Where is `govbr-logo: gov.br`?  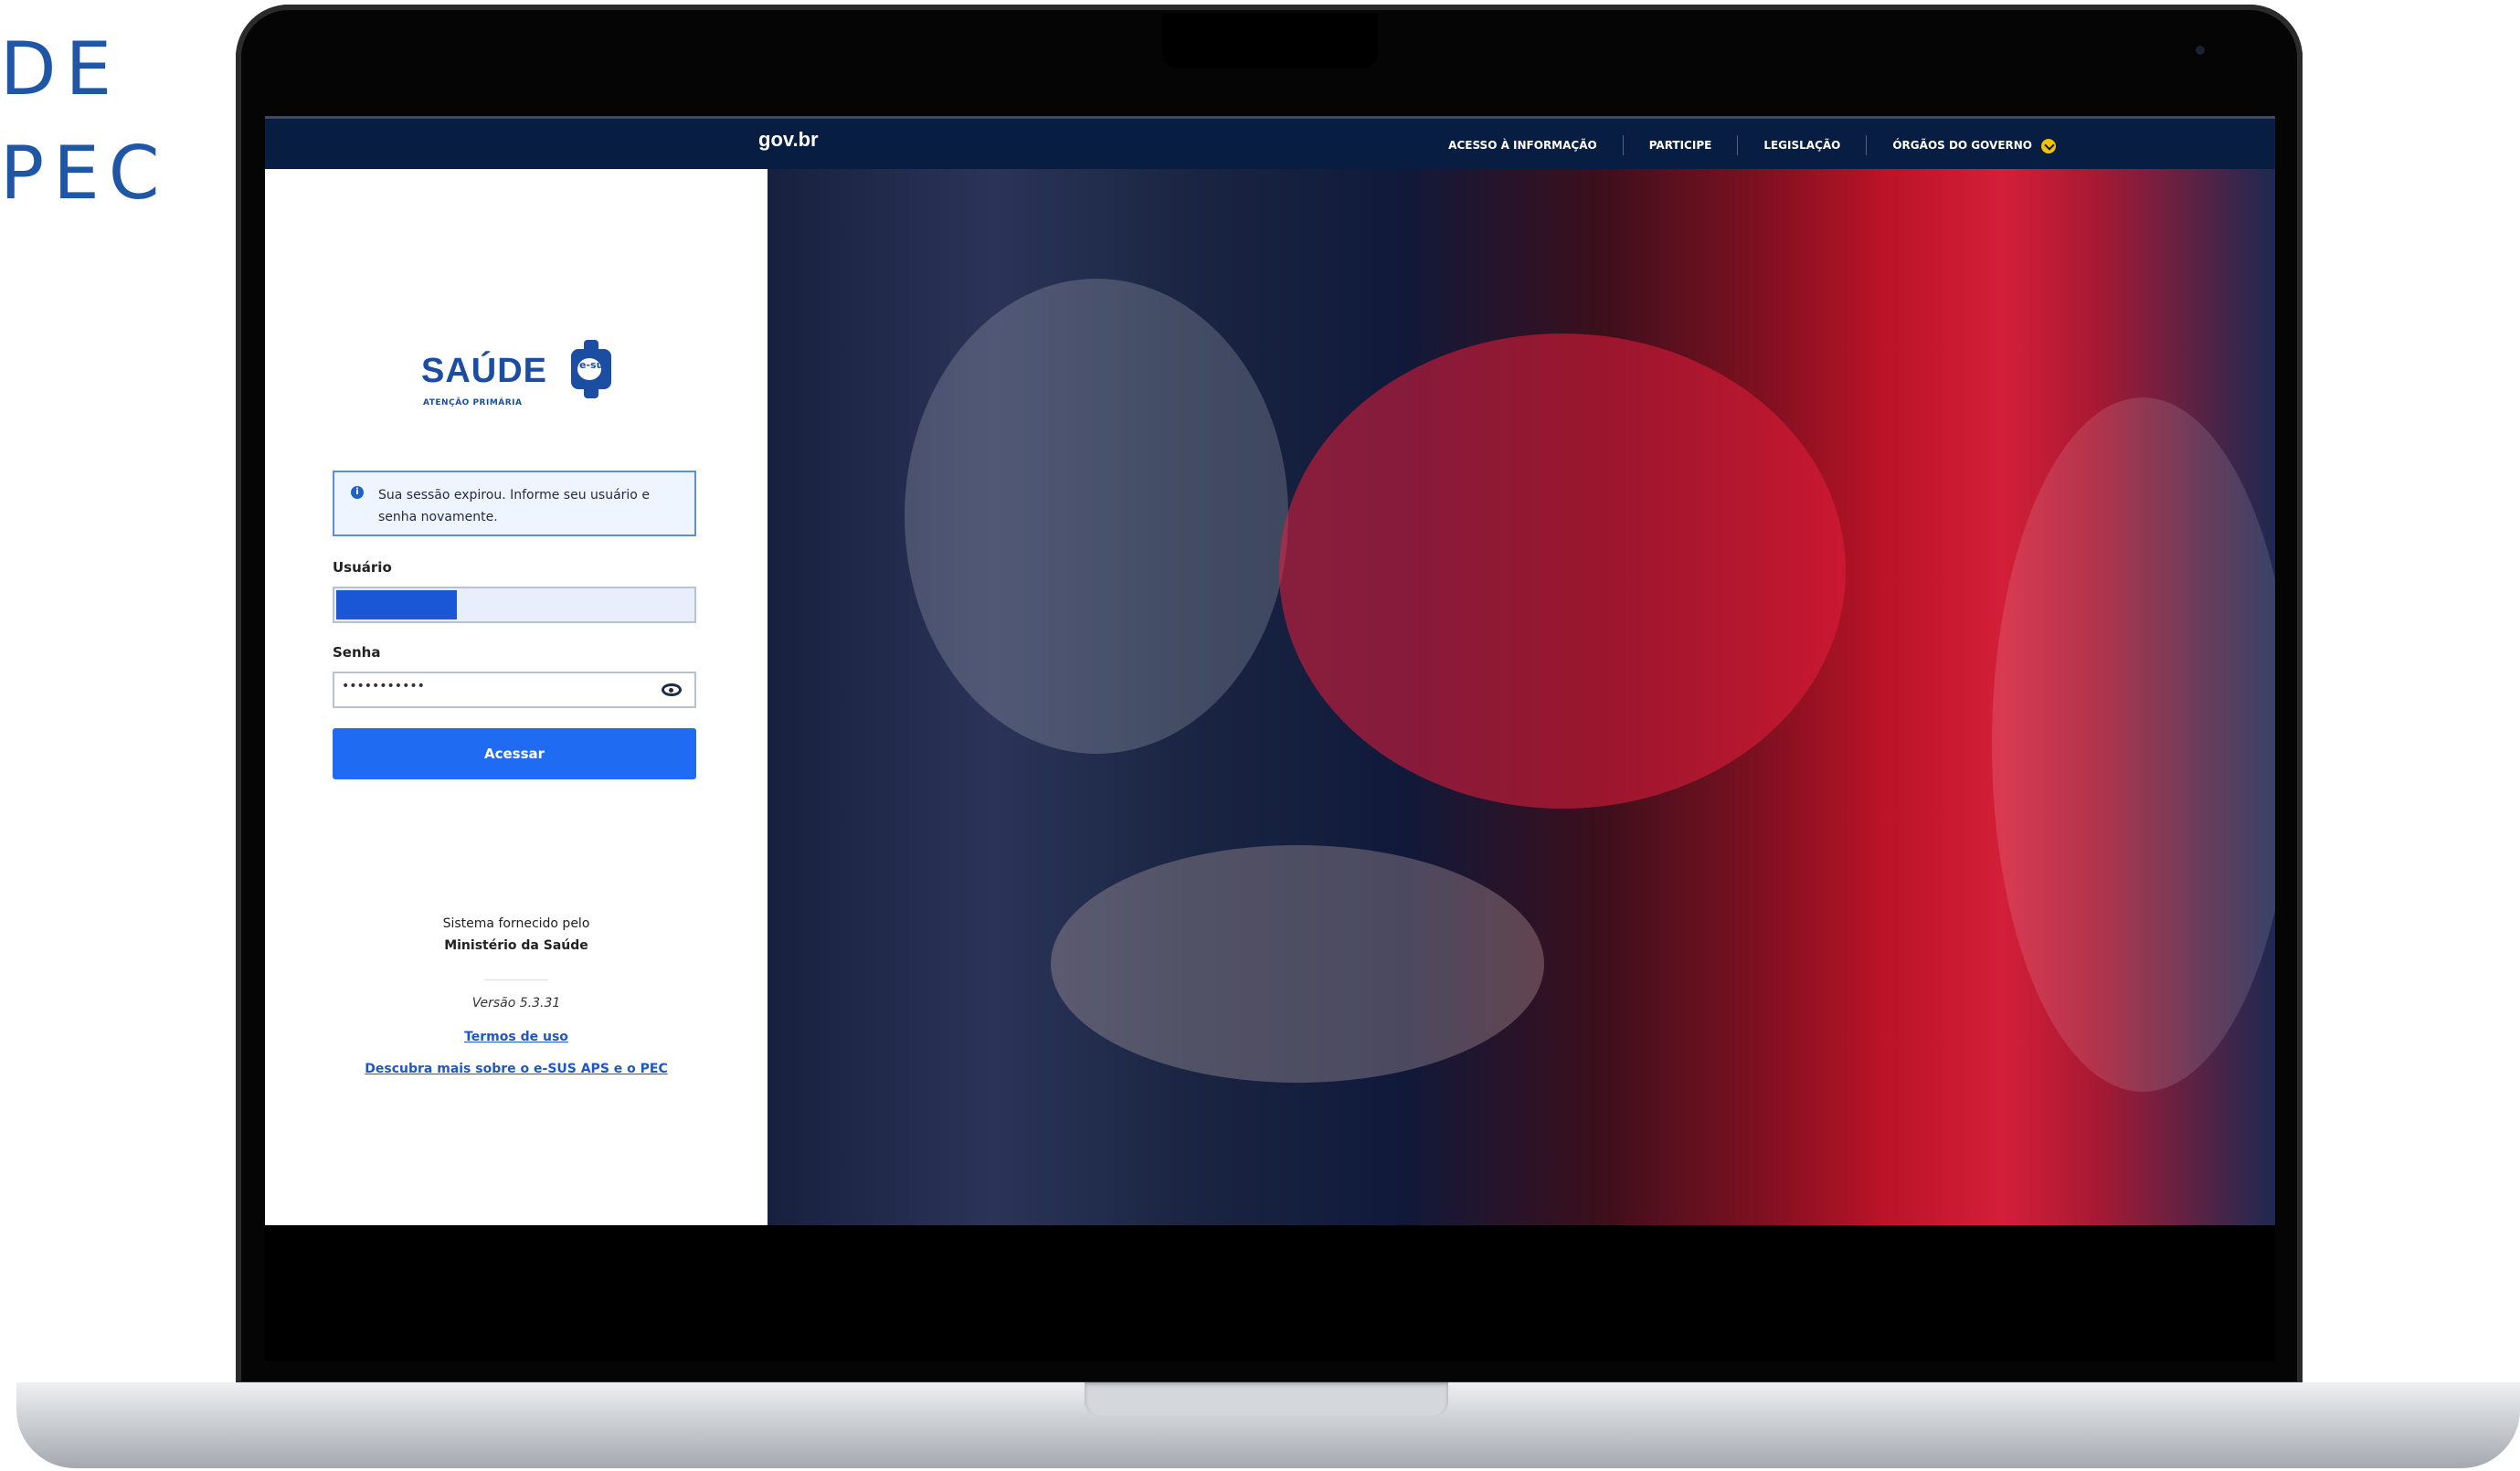 govbr-logo: gov.br is located at coordinates (789, 140).